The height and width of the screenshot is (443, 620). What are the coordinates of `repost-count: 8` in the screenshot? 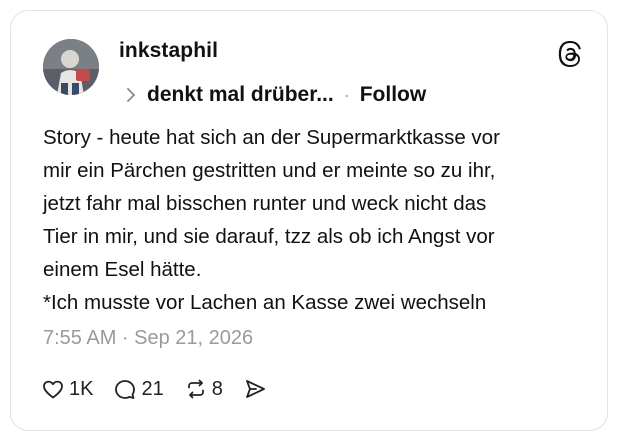 It's located at (217, 388).